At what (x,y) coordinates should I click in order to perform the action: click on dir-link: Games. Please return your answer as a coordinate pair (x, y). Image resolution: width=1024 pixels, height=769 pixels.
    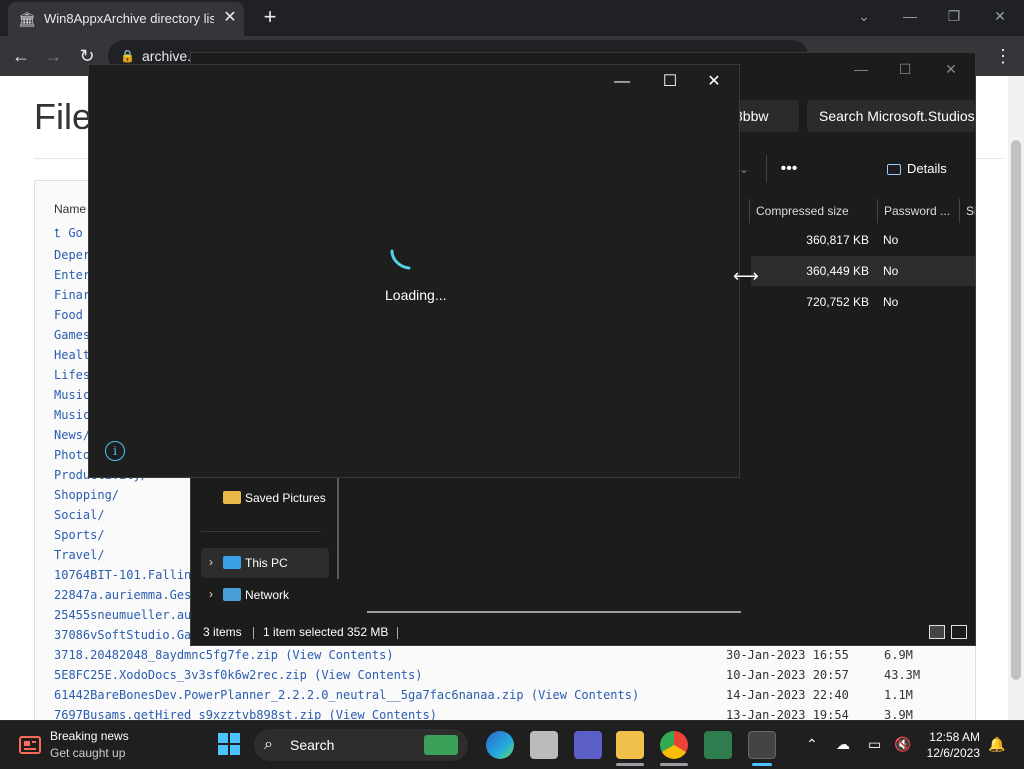
    Looking at the image, I should click on (72, 335).